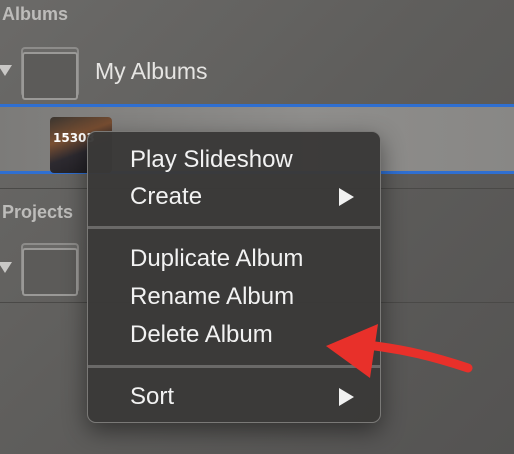 The width and height of the screenshot is (514, 454). I want to click on duplicate-album-menu-item: Duplicate Album, so click(216, 259).